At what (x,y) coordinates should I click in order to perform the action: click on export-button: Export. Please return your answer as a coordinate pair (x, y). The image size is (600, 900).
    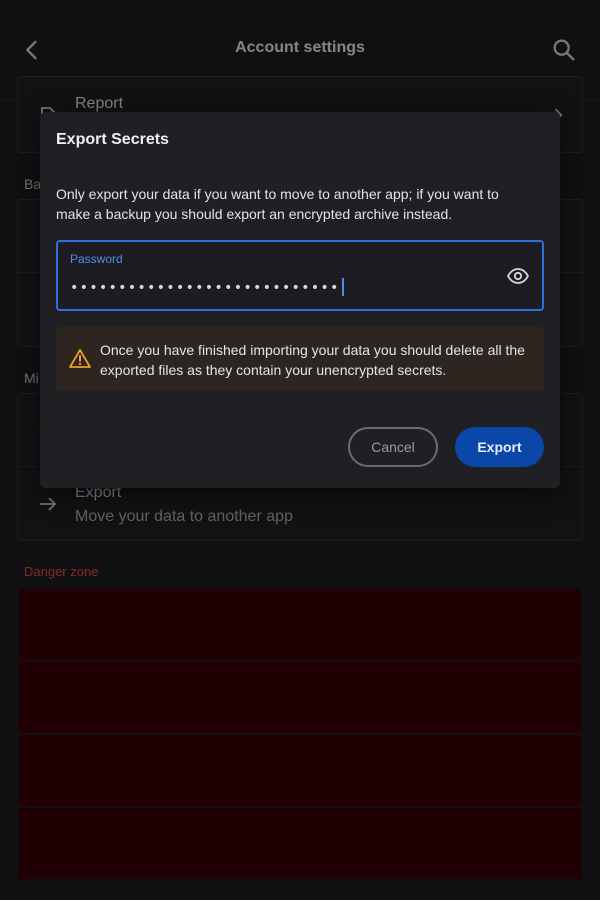
    Looking at the image, I should click on (499, 447).